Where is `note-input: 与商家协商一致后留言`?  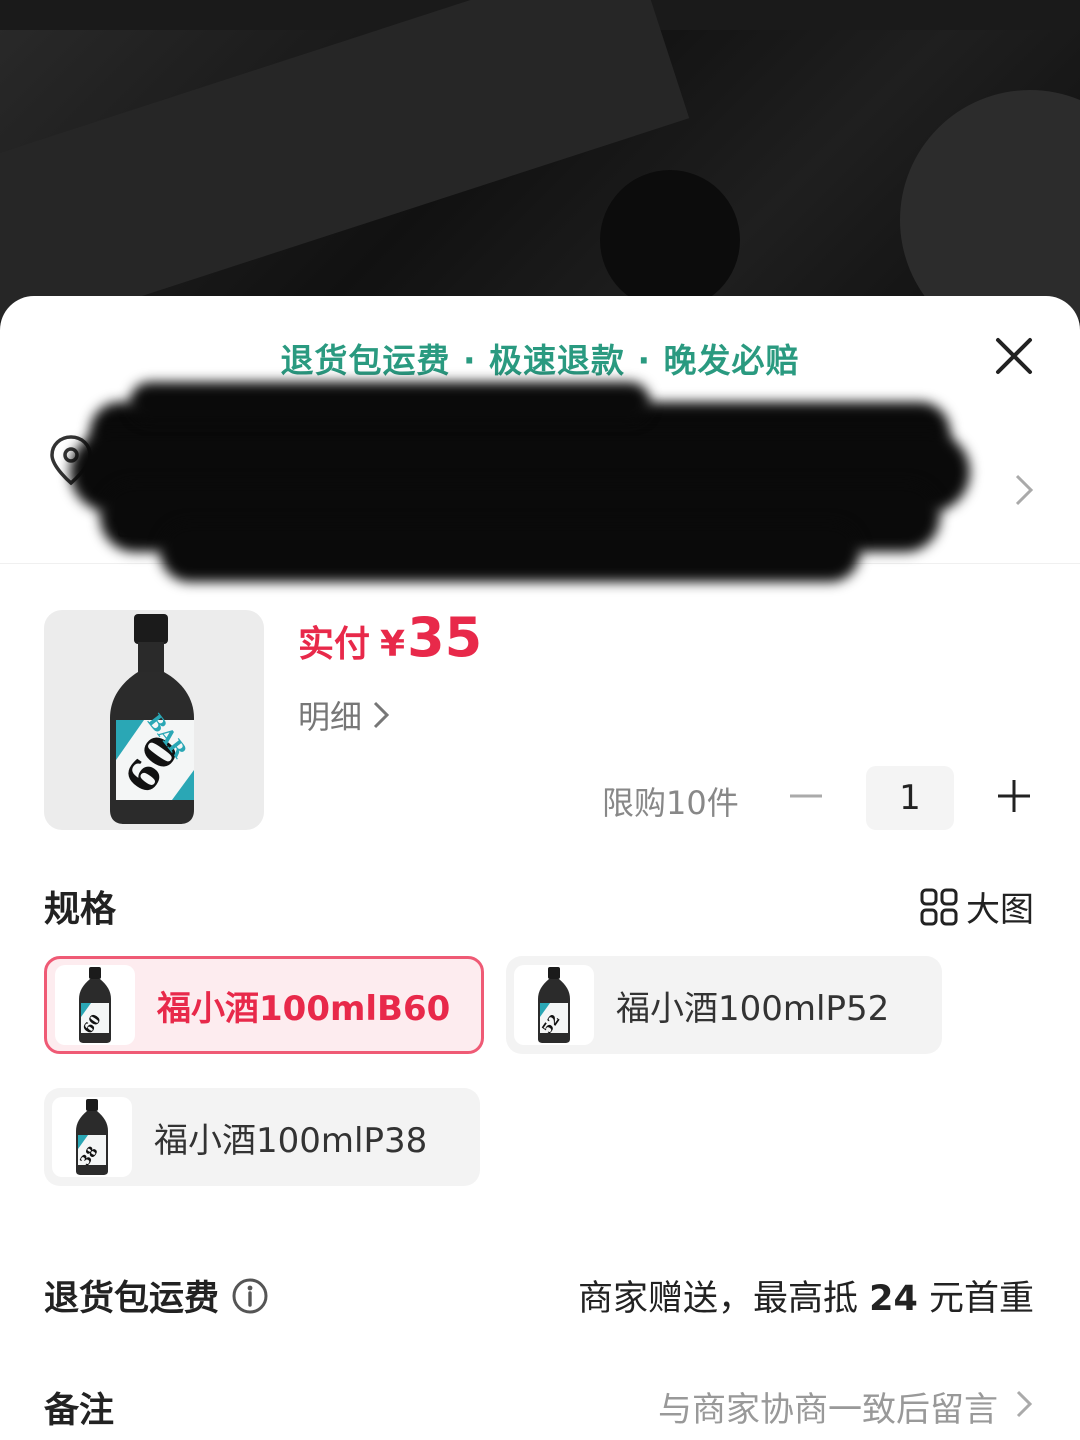 note-input: 与商家协商一致后留言 is located at coordinates (828, 1406).